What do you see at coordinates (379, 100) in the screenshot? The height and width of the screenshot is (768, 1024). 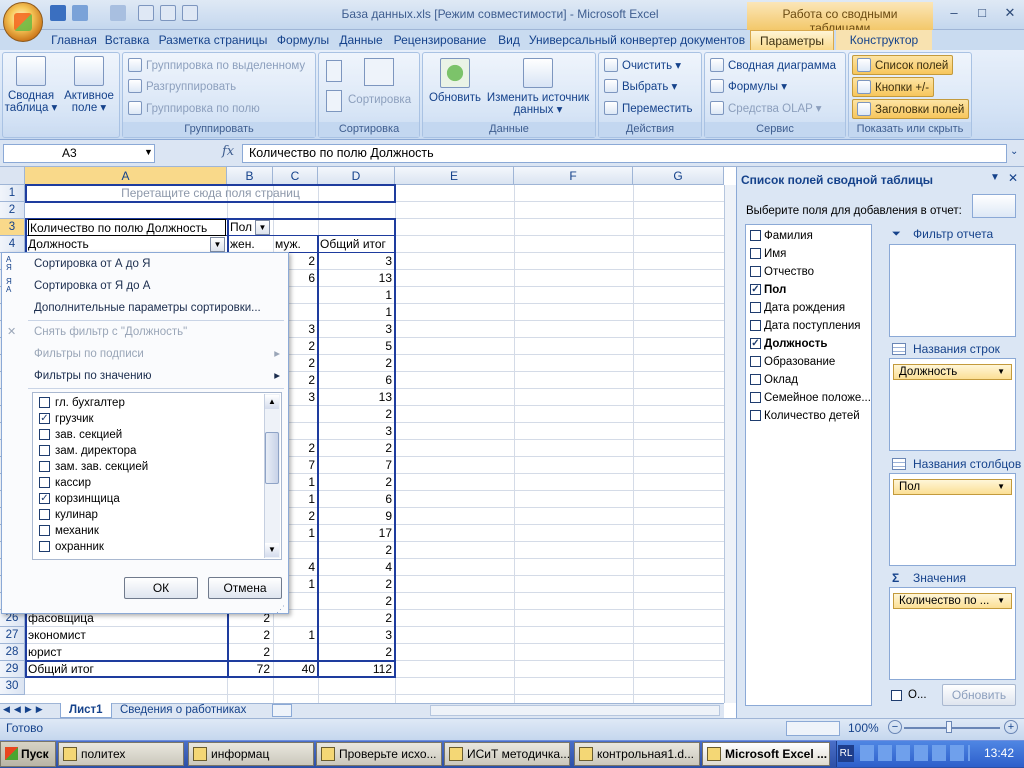 I see `sort-button: Сортировка` at bounding box center [379, 100].